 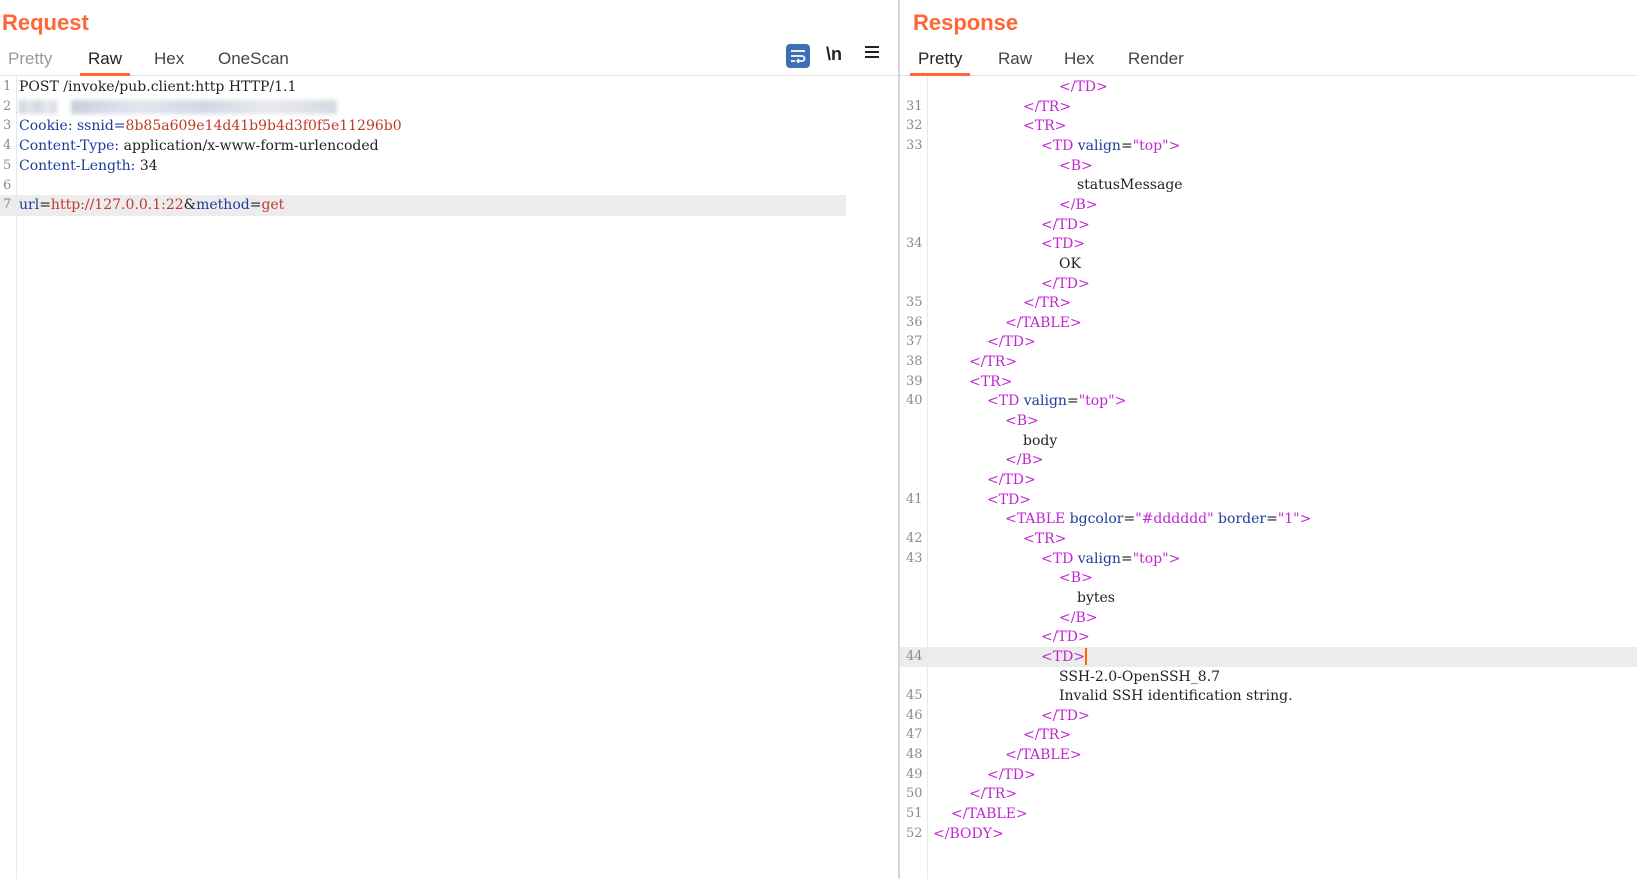 What do you see at coordinates (1043, 755) in the screenshot?
I see `code-token: </TABLE>` at bounding box center [1043, 755].